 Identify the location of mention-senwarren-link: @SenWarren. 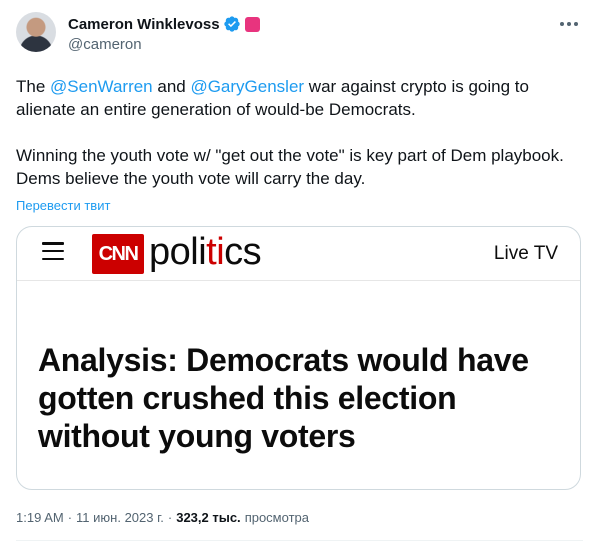
(101, 86).